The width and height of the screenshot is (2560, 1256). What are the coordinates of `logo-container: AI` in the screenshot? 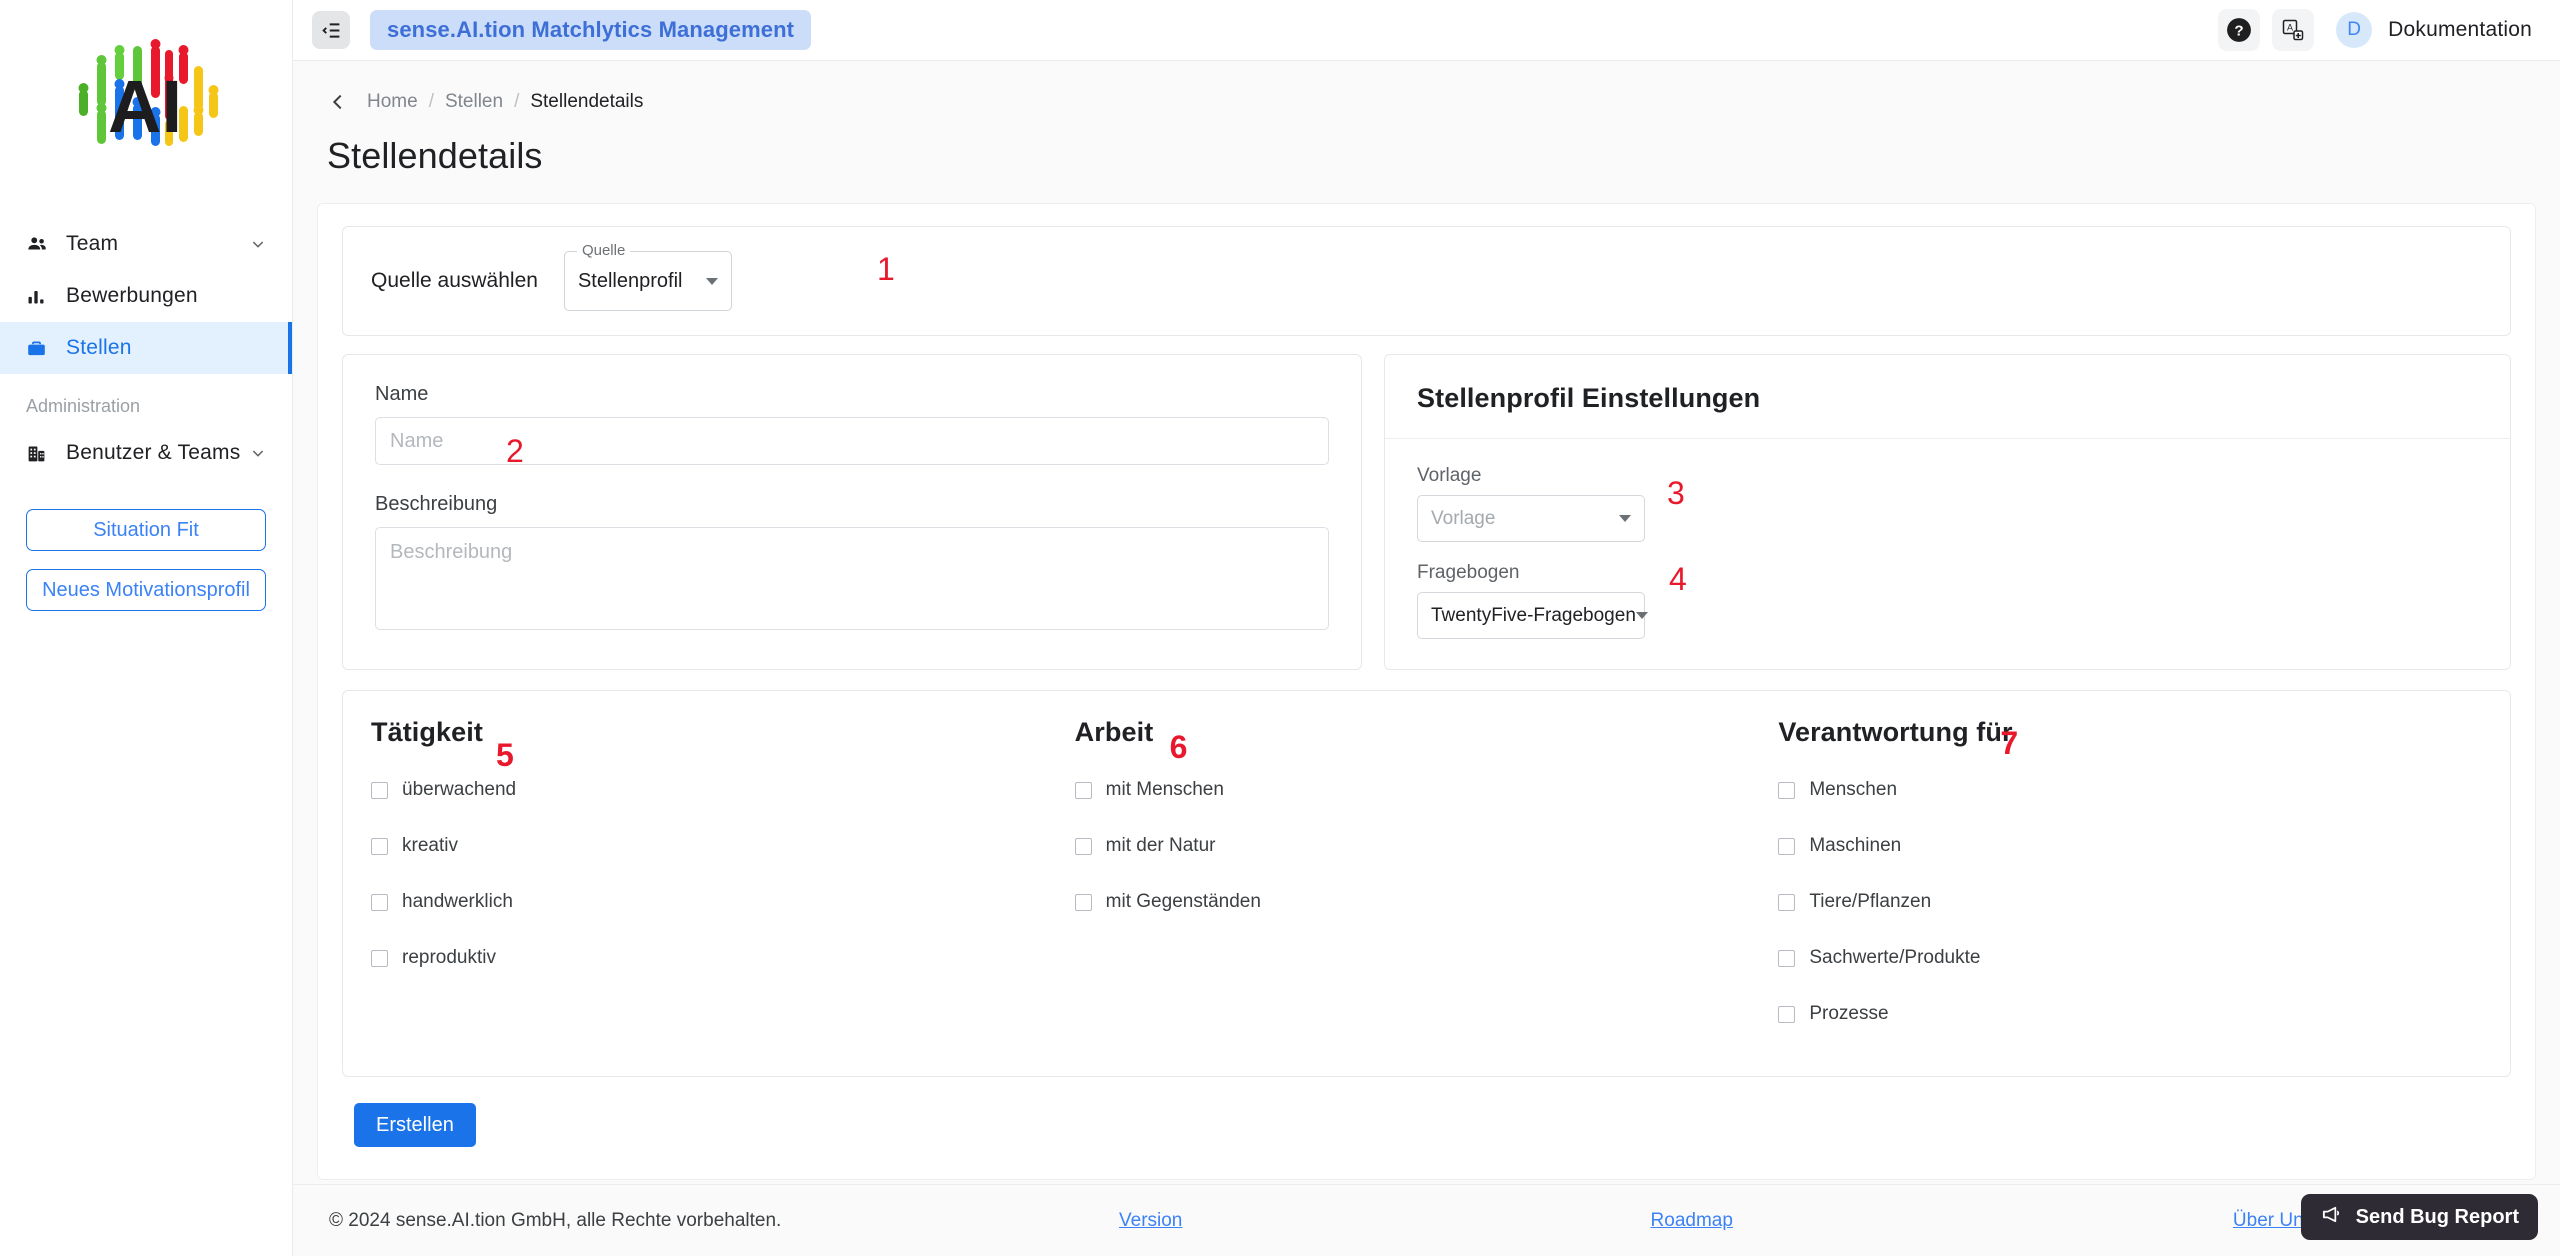 It's located at (146, 109).